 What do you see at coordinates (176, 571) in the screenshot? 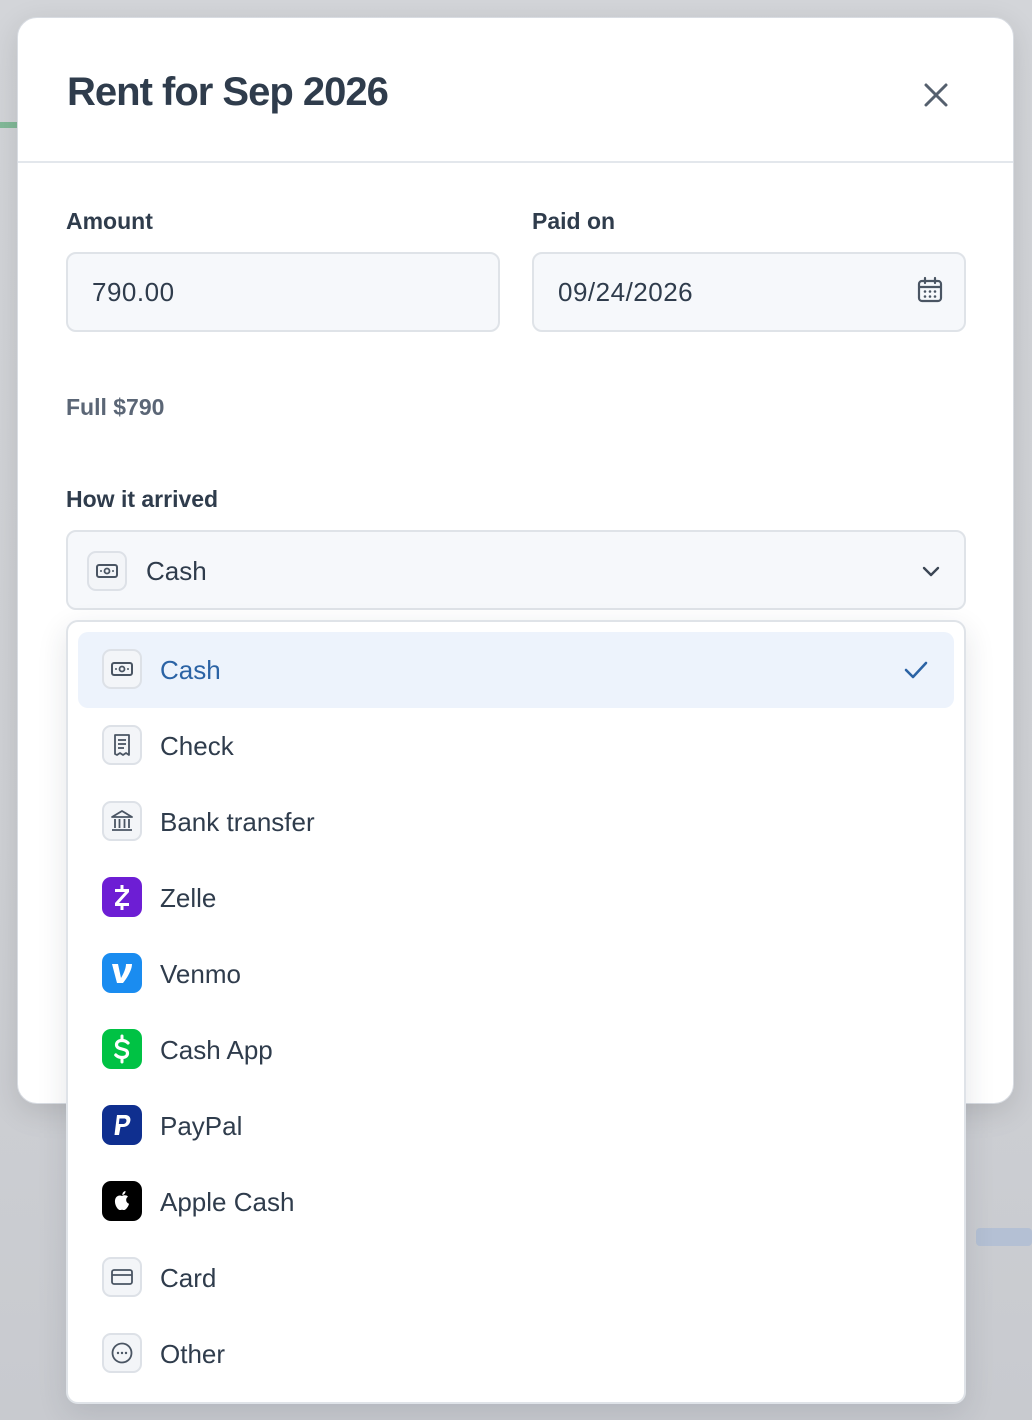
I see `selected-method: Cash` at bounding box center [176, 571].